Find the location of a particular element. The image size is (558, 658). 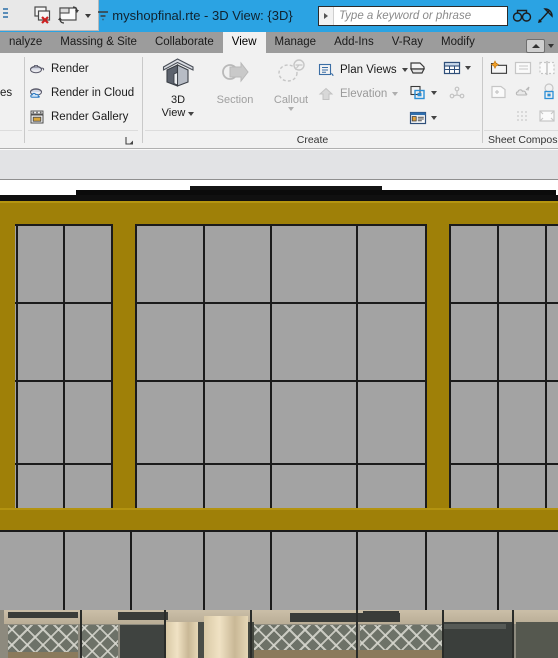

matchline-icon is located at coordinates (547, 68).